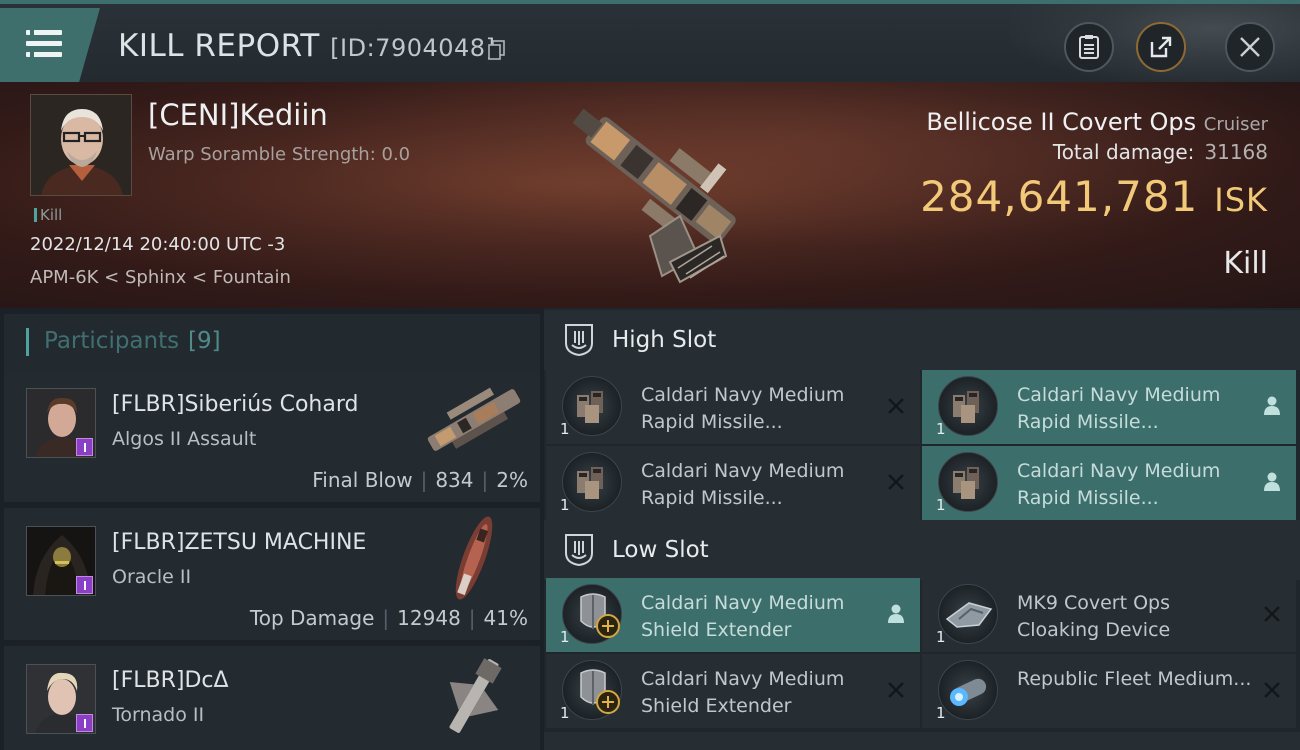  I want to click on participant-ship: Algos II Assault, so click(184, 439).